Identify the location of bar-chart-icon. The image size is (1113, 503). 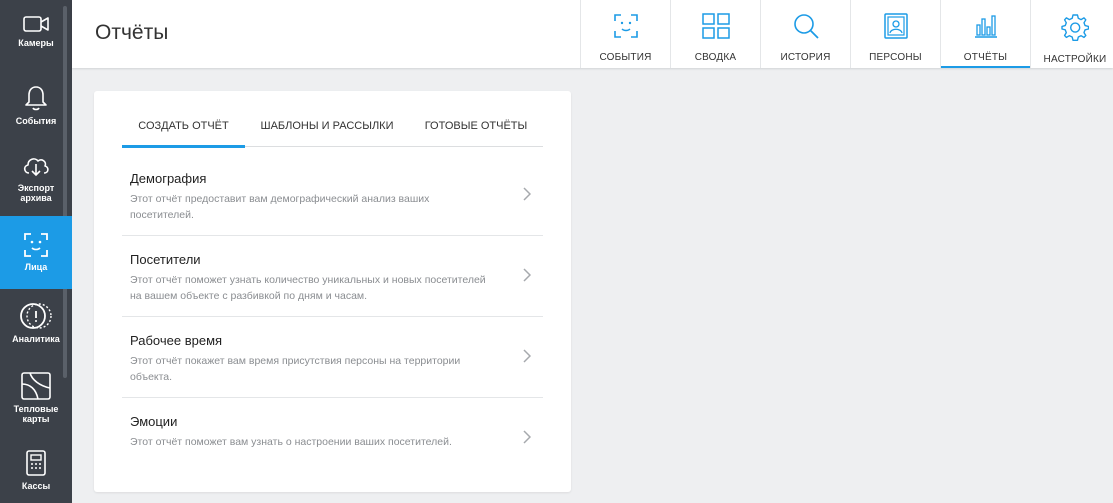
(986, 22).